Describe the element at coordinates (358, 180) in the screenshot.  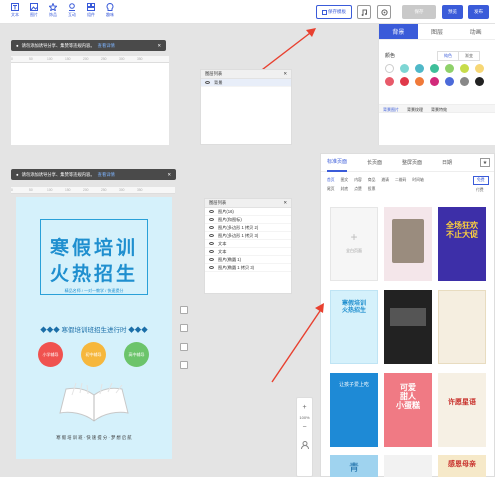
I see `category-item: 内容` at that location.